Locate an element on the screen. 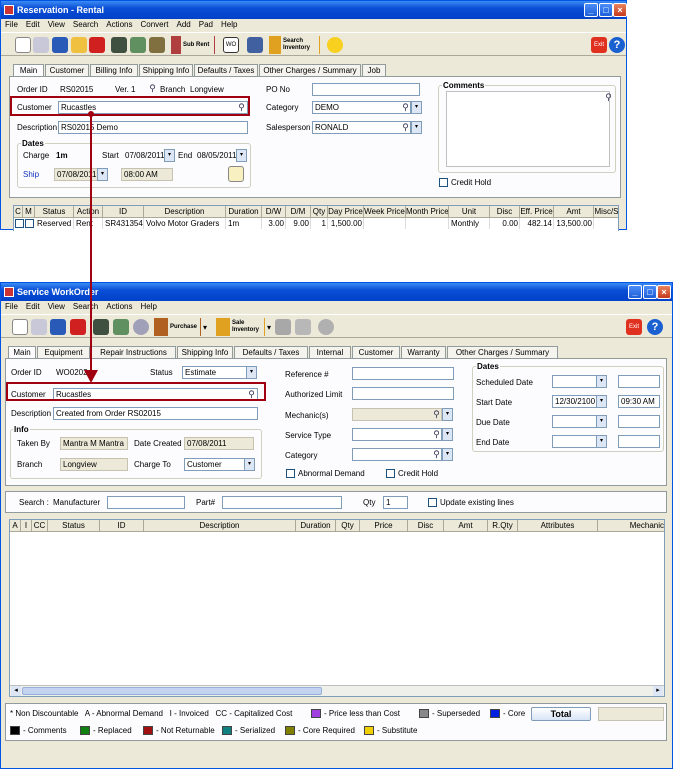  abnormal-demand-checkbox is located at coordinates (290, 473).